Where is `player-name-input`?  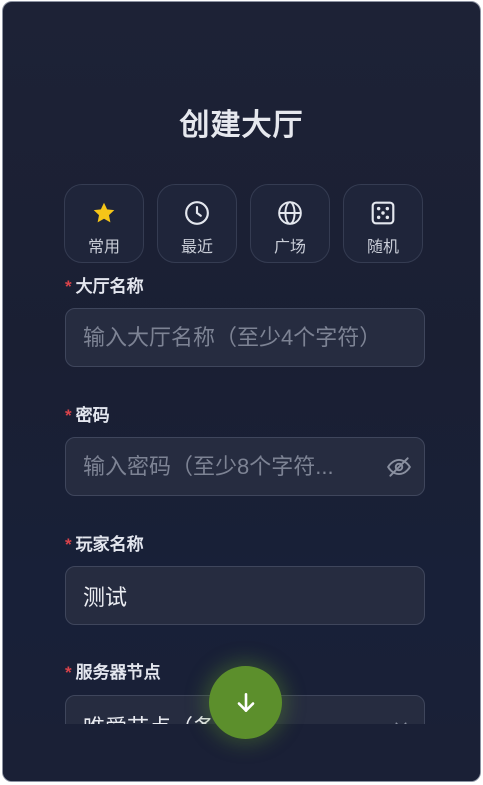 player-name-input is located at coordinates (233, 595).